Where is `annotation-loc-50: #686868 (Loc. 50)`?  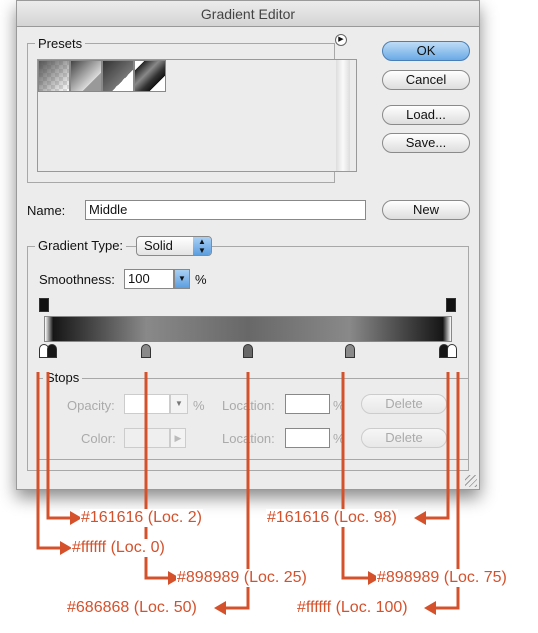
annotation-loc-50: #686868 (Loc. 50) is located at coordinates (132, 608).